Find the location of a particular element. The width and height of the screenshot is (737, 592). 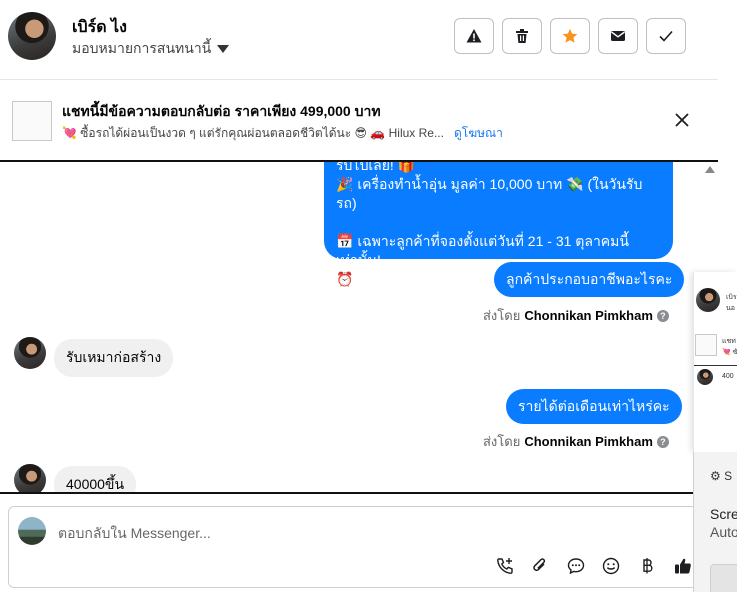

star-icon is located at coordinates (570, 35).